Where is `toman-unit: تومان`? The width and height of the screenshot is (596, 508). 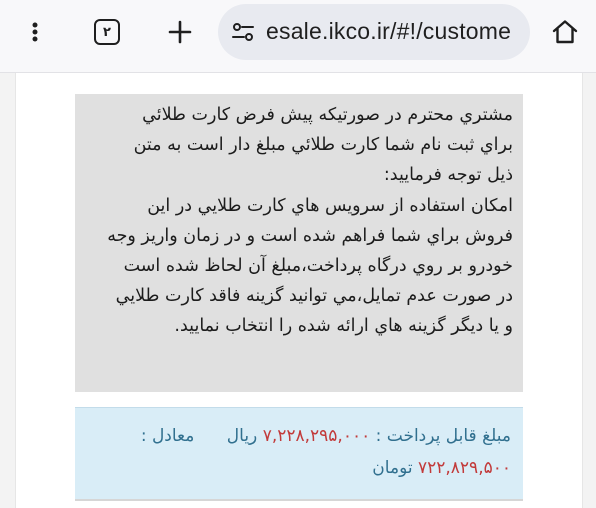 toman-unit: تومان is located at coordinates (392, 468).